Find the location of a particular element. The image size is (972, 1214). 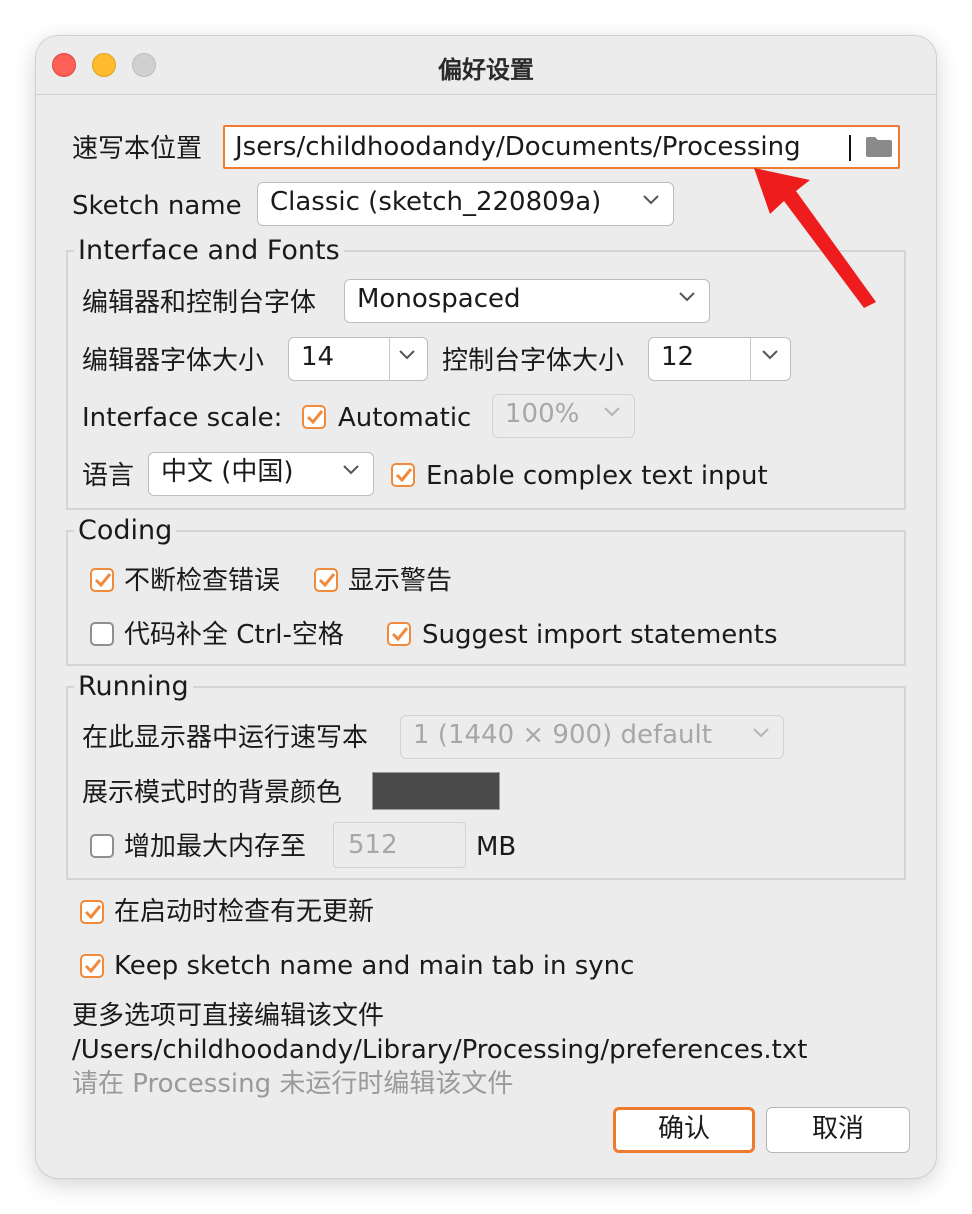

show-warnings-checkbox is located at coordinates (326, 580).